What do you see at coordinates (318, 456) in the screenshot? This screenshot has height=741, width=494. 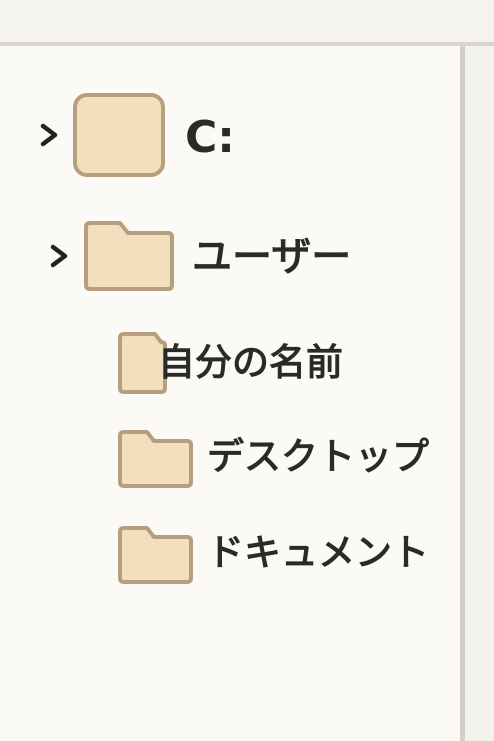 I see `tree-item-label: デスクトップ` at bounding box center [318, 456].